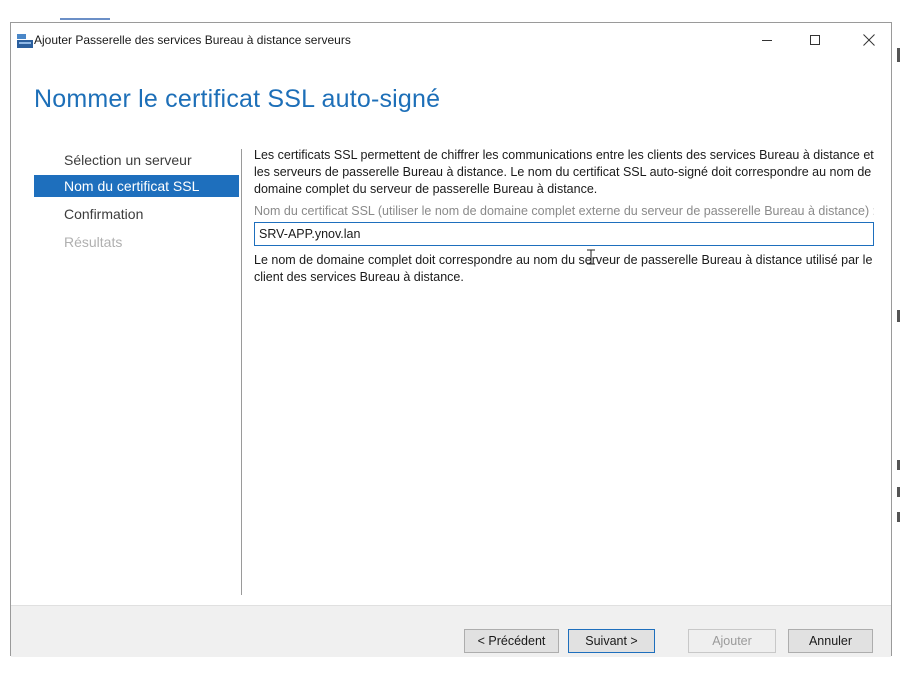  Describe the element at coordinates (830, 641) in the screenshot. I see `cancel-button: Annuler` at that location.